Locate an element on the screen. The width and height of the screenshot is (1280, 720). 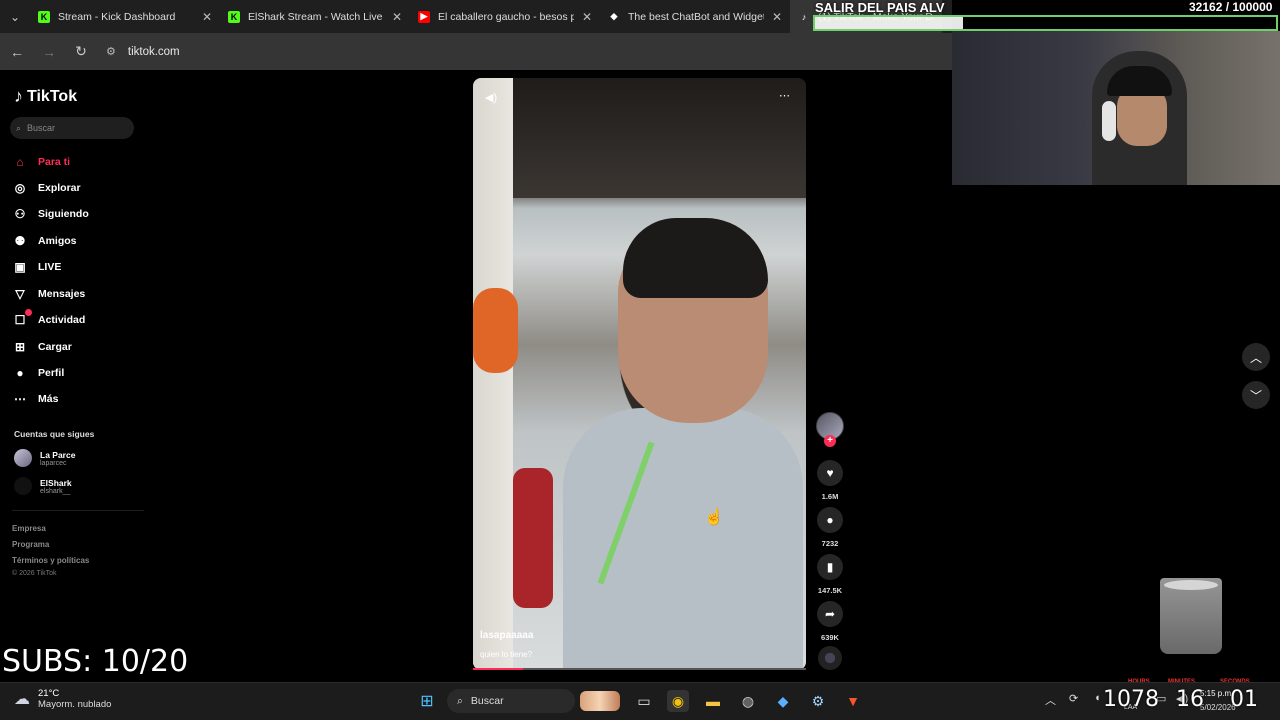
next-video-button: ﹀ is located at coordinates (1256, 395).